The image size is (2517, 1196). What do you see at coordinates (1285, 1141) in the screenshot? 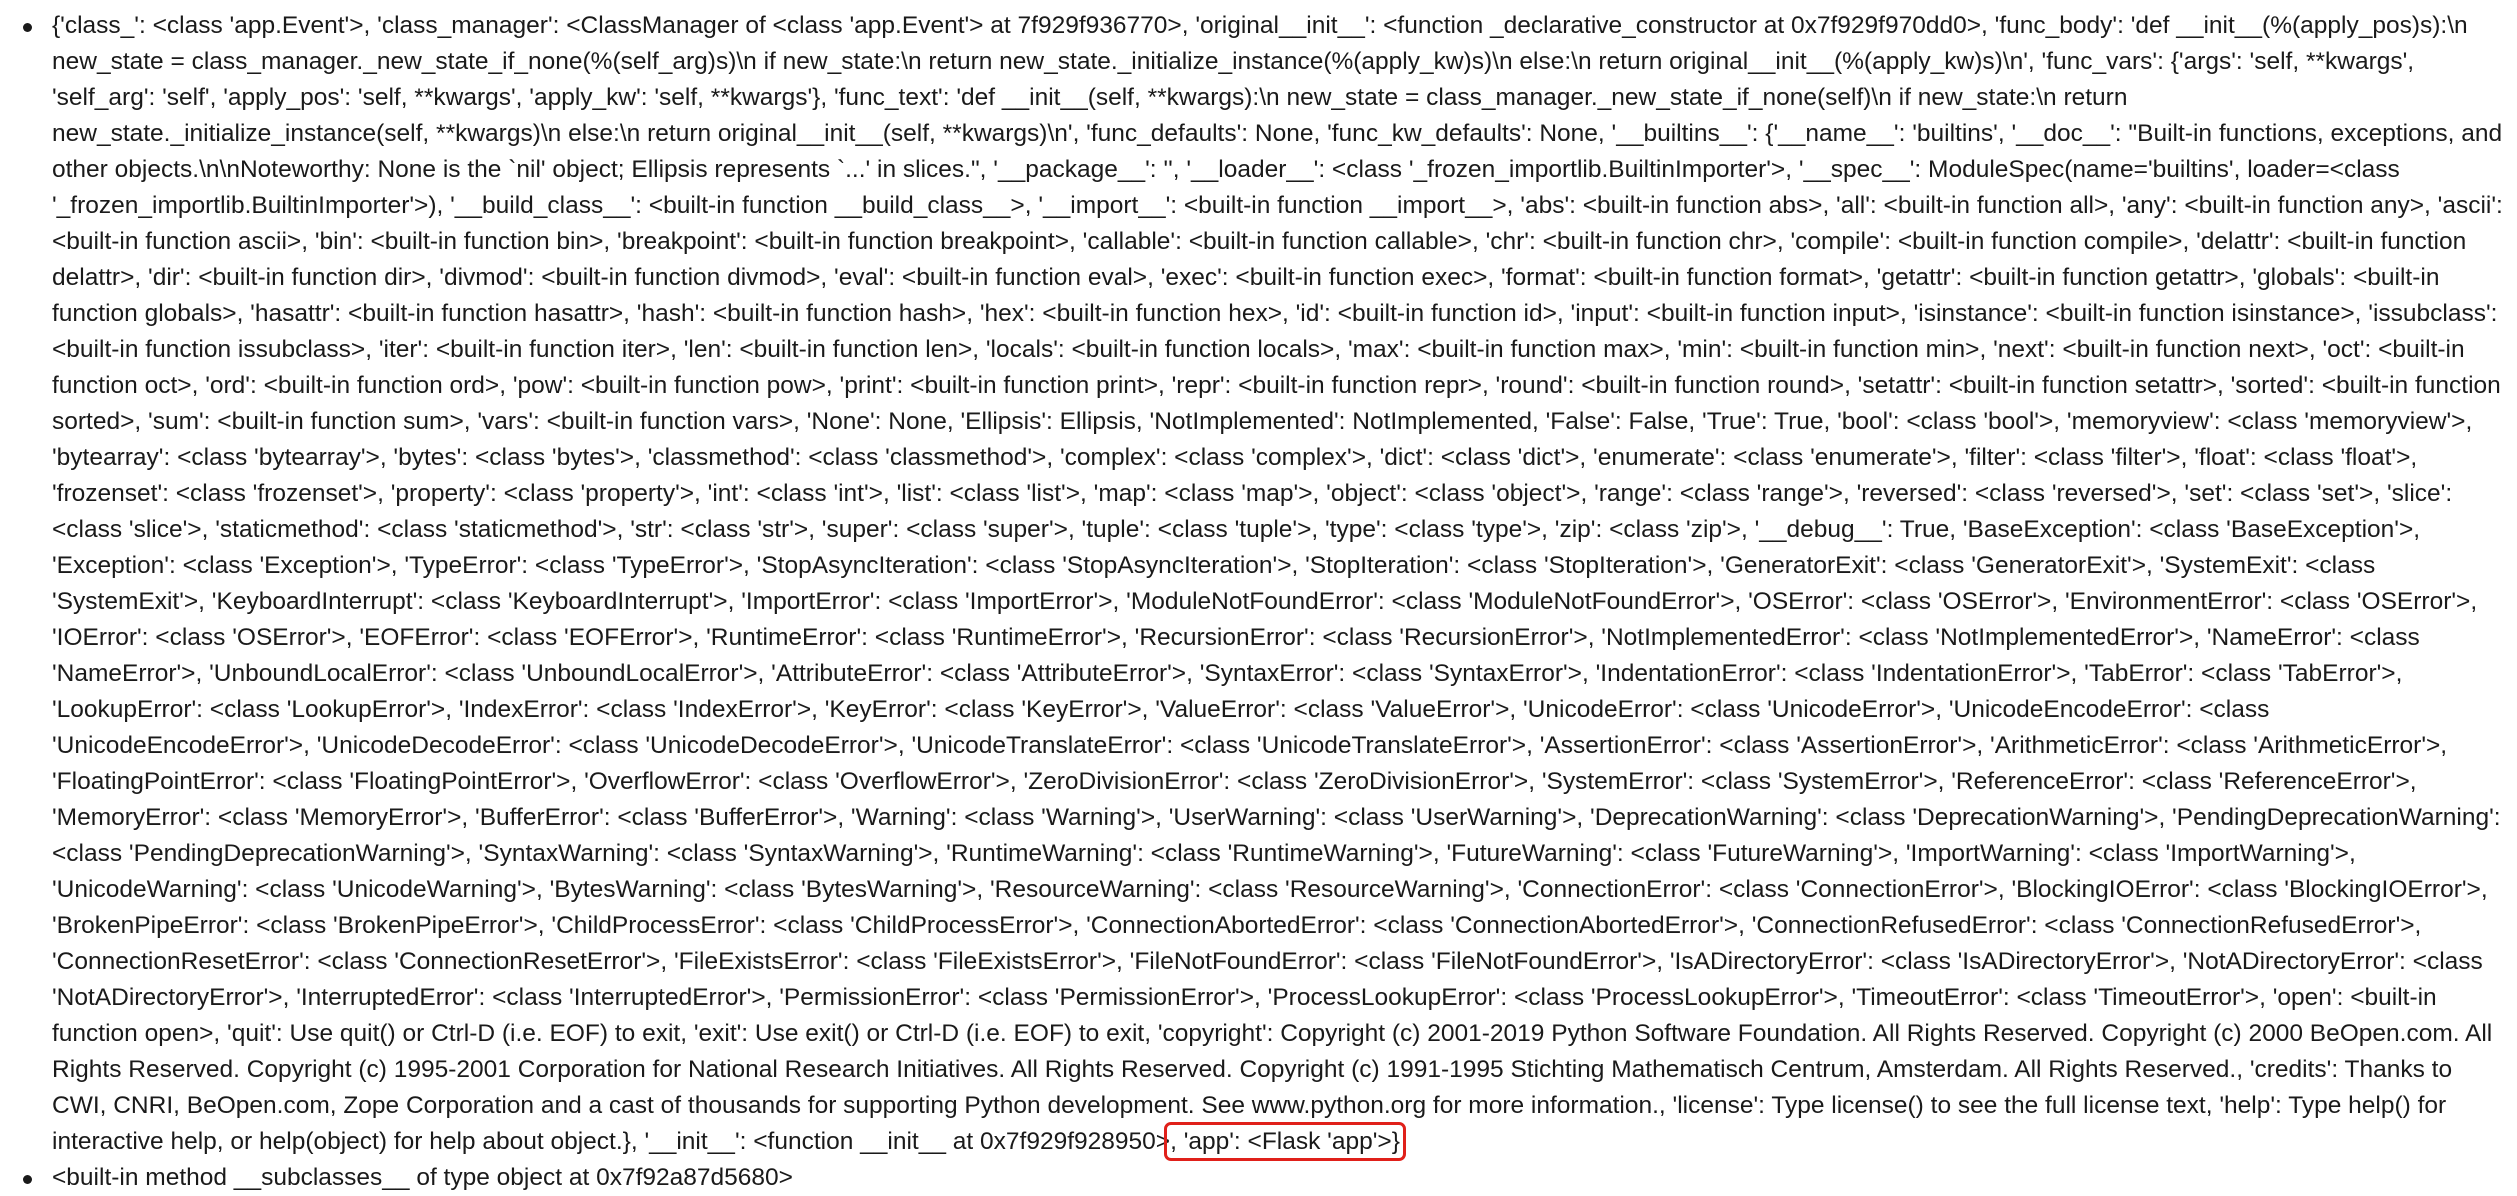
I see `highlighted-flask-app: , 'app': <Flask 'app'>}` at bounding box center [1285, 1141].